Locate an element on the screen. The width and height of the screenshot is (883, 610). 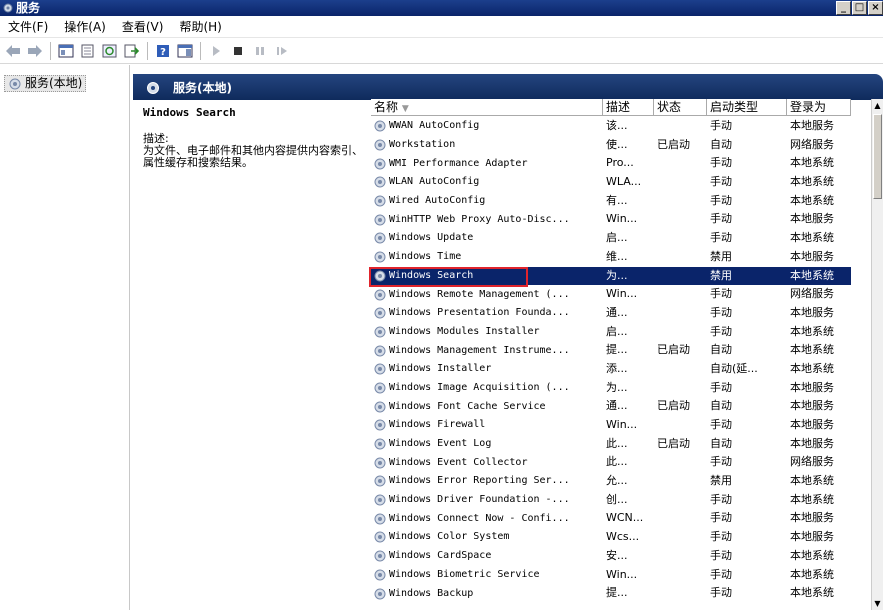
tree-item-services-local: 服务(本地) is located at coordinates (45, 83).